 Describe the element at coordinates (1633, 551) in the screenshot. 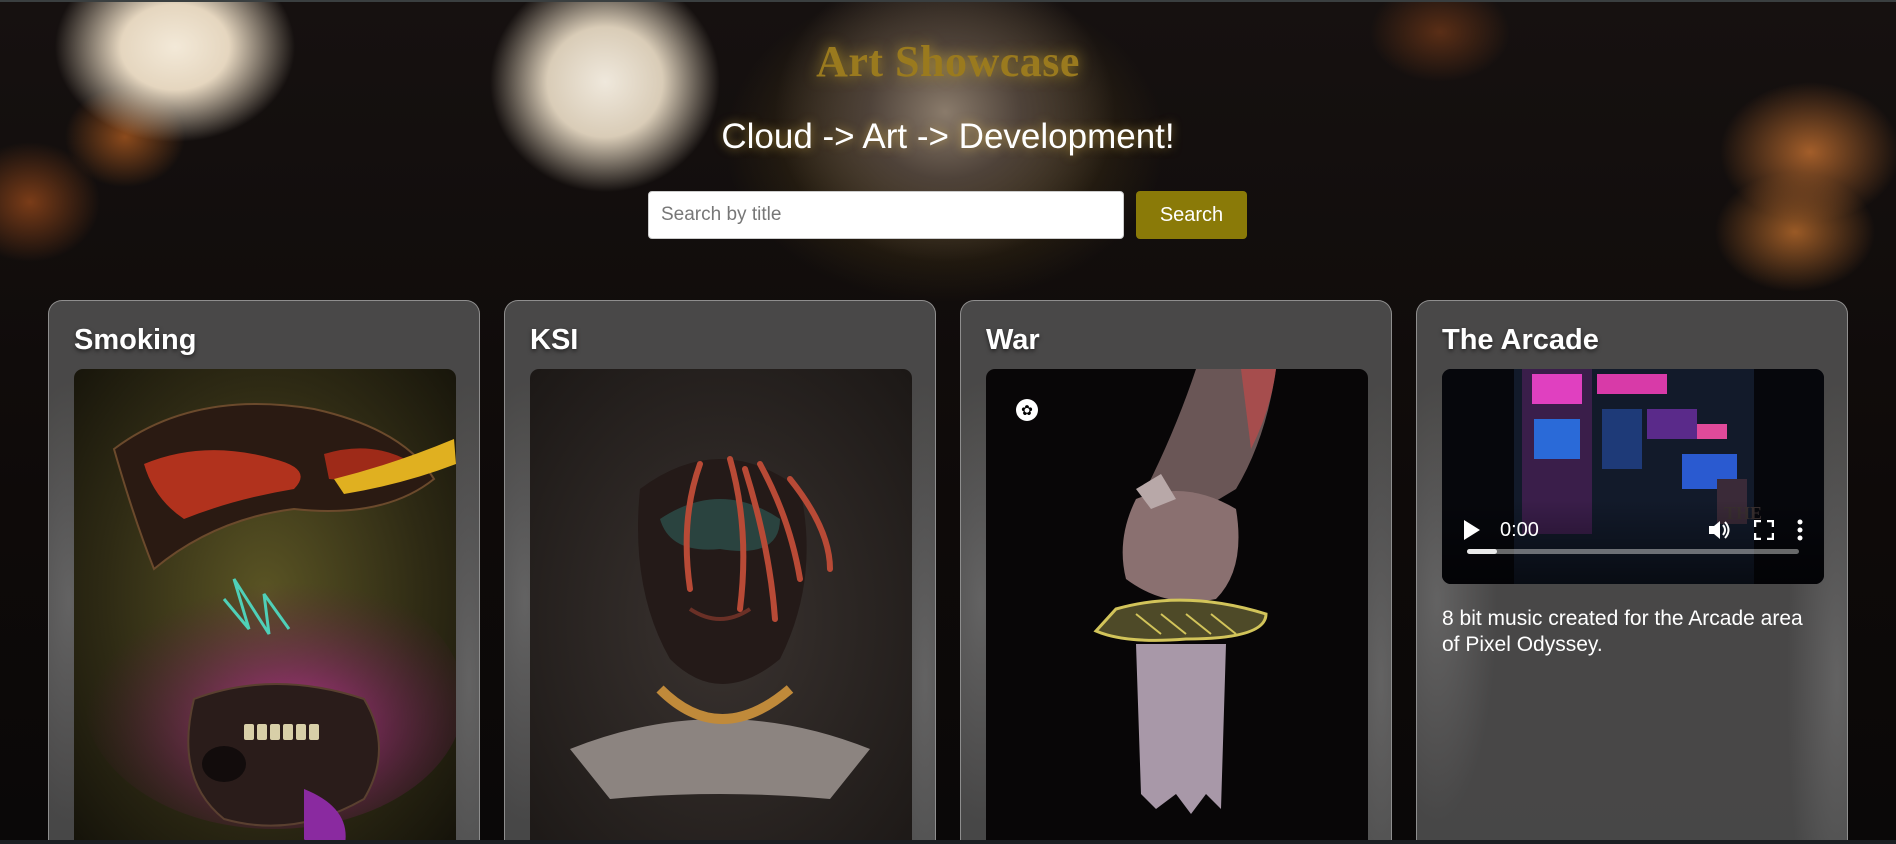

I see `video-progress-bar` at that location.